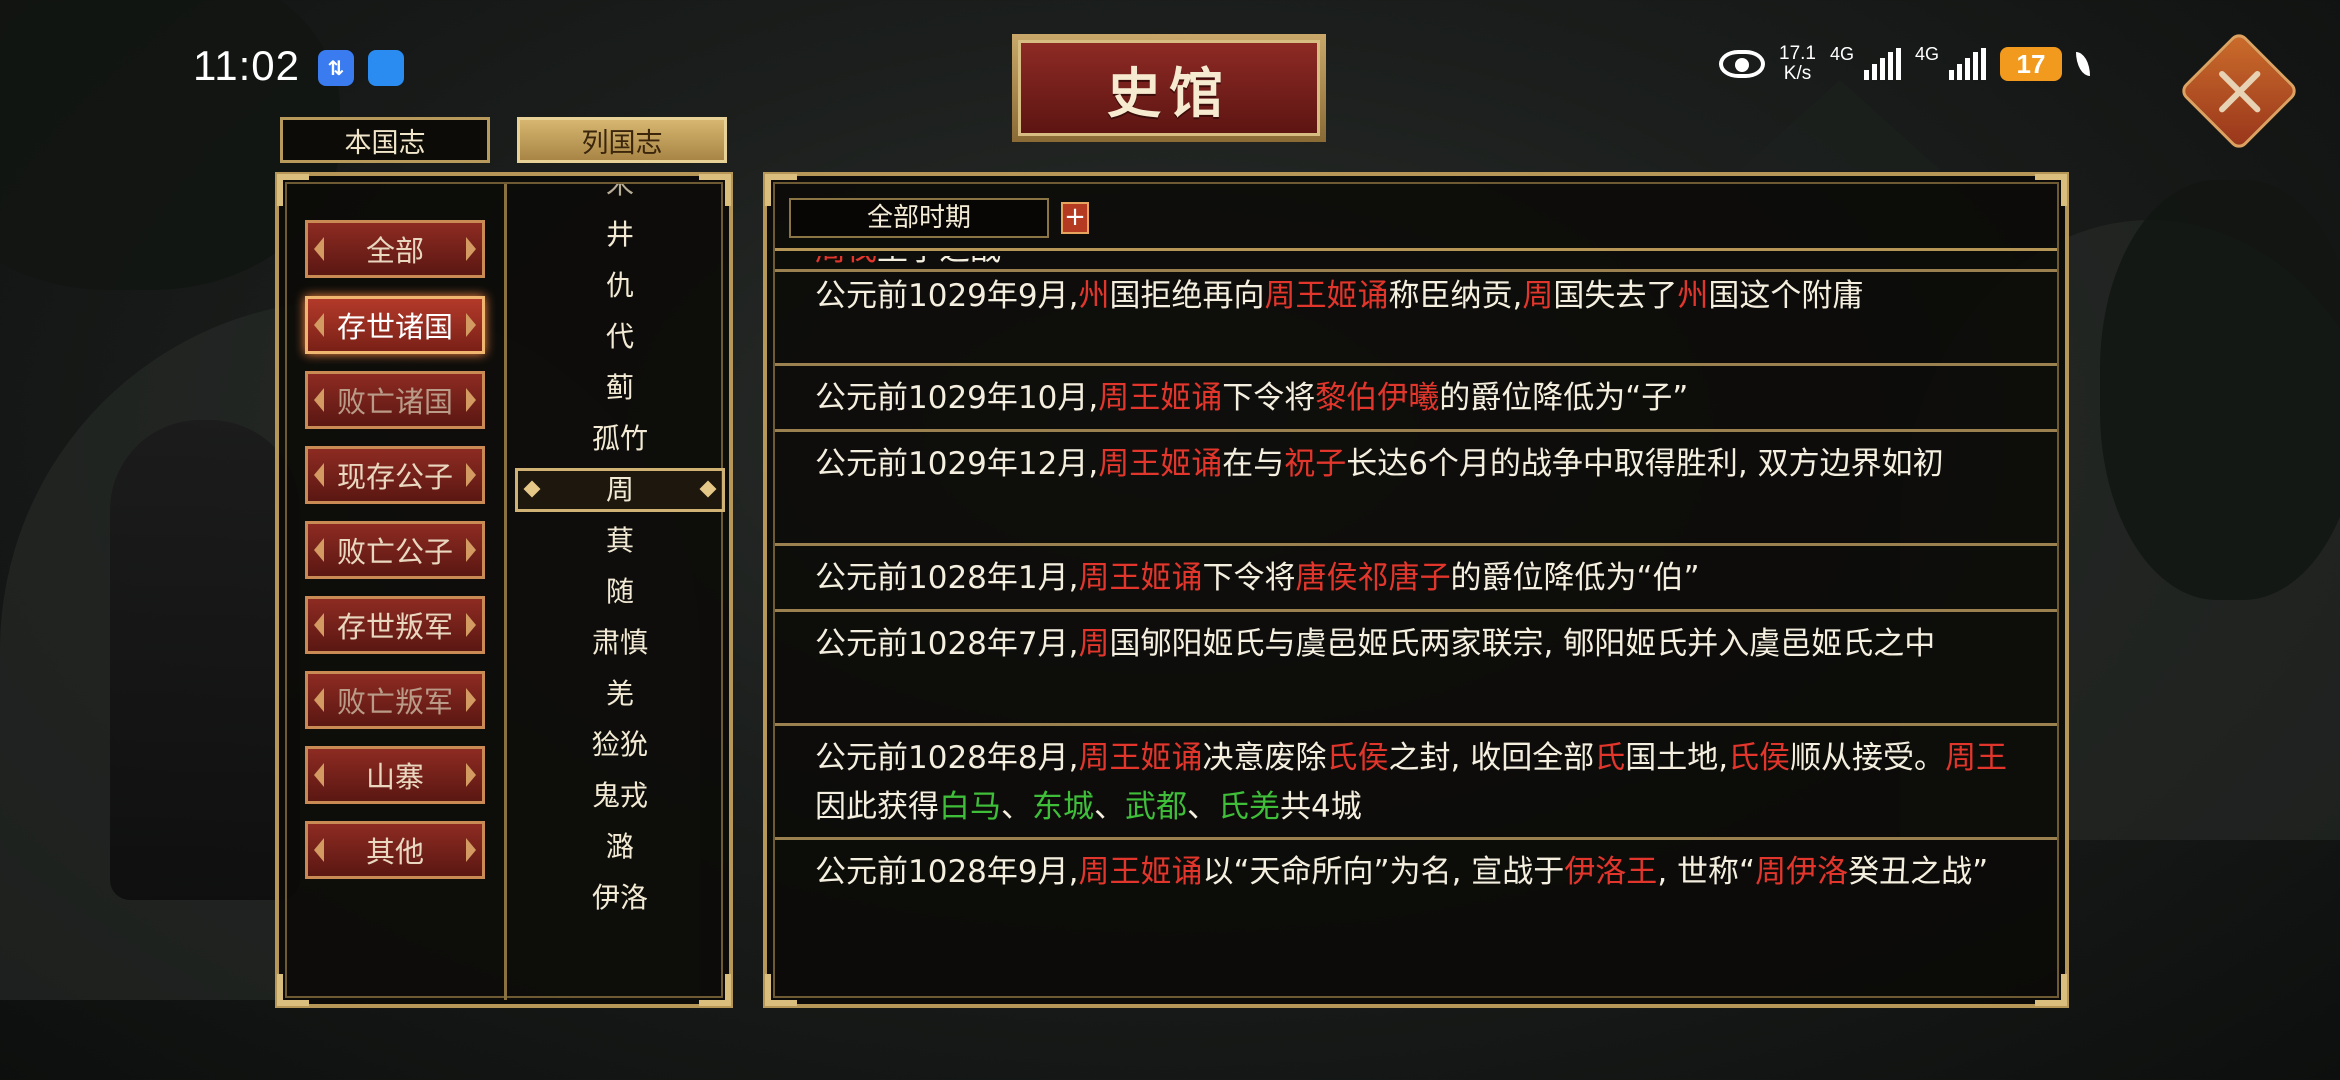  I want to click on category-label: 败亡叛军, so click(394, 702).